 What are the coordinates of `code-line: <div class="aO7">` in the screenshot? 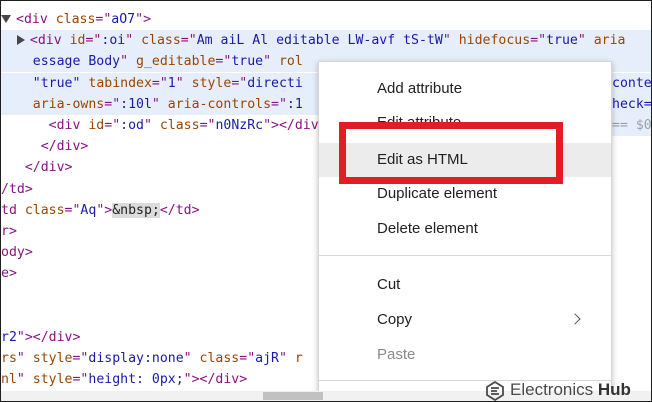 It's located at (326, 19).